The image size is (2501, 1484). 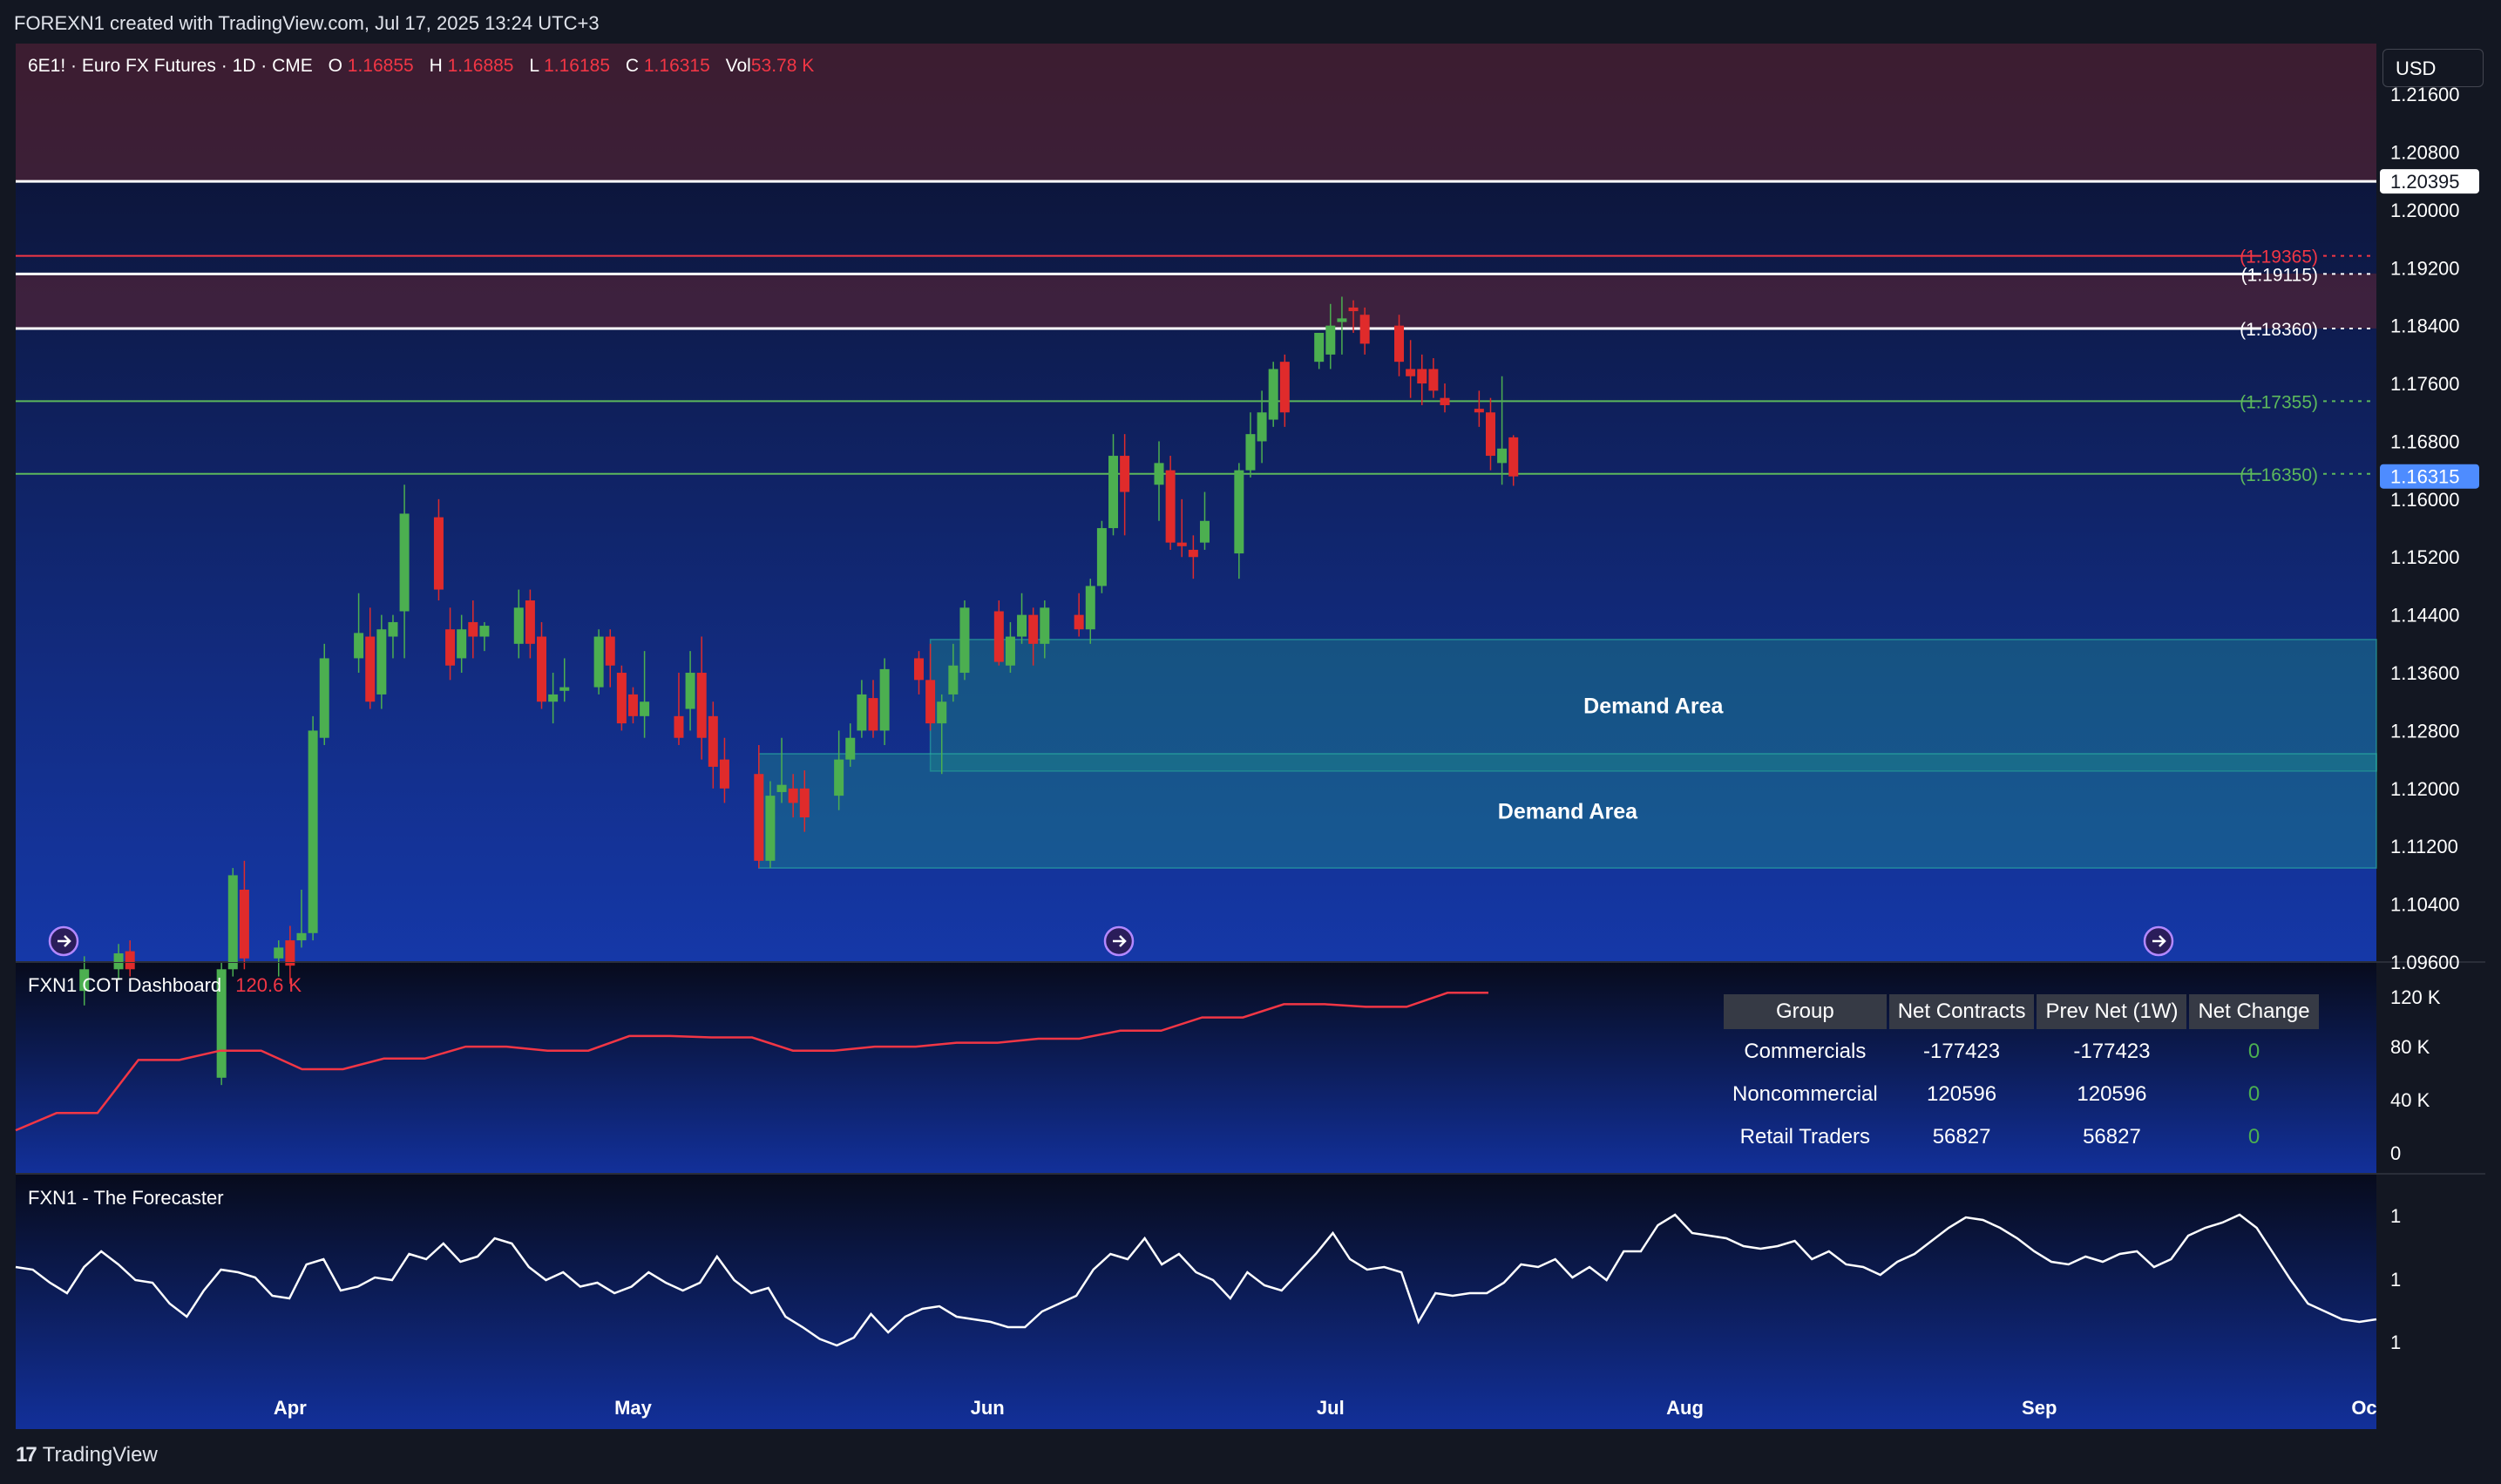 I want to click on price-tick: 1.12800, so click(x=2425, y=731).